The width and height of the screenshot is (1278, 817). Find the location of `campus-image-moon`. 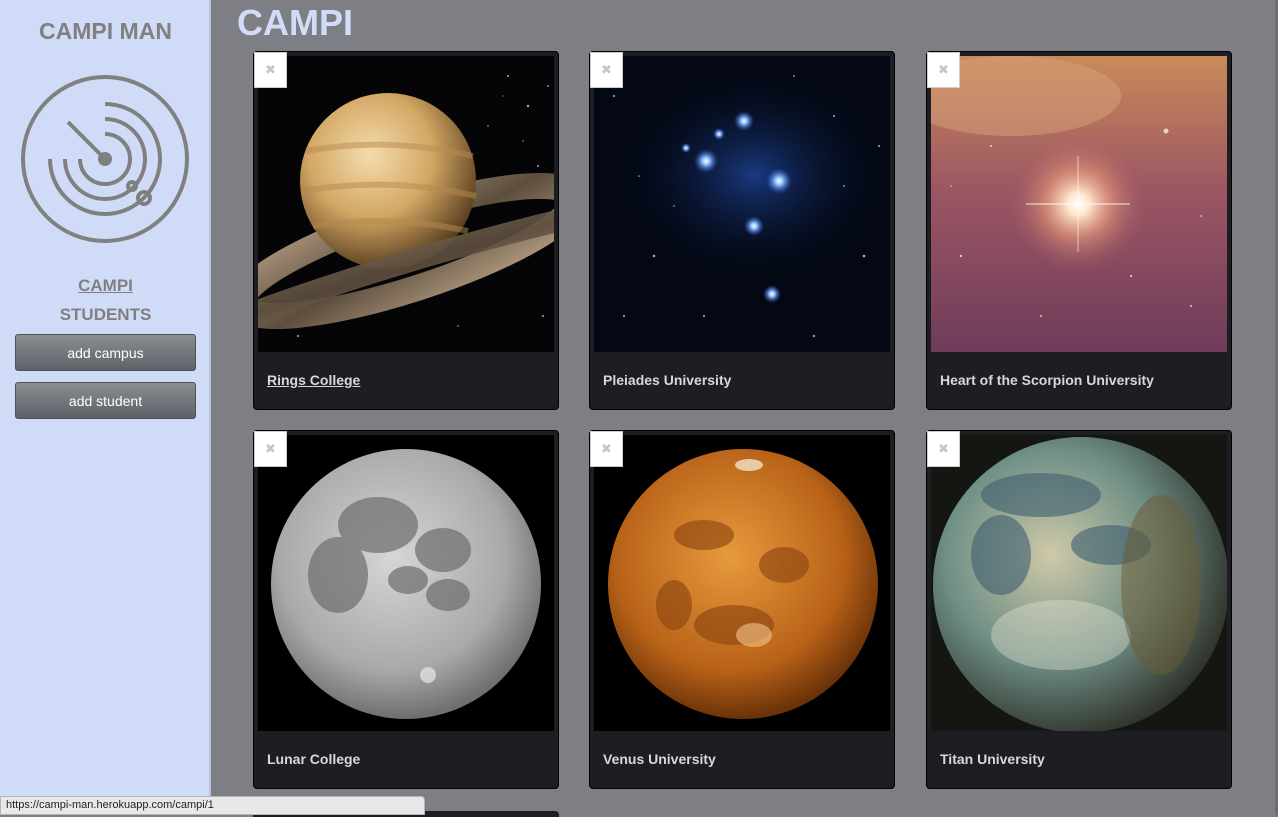

campus-image-moon is located at coordinates (406, 583).